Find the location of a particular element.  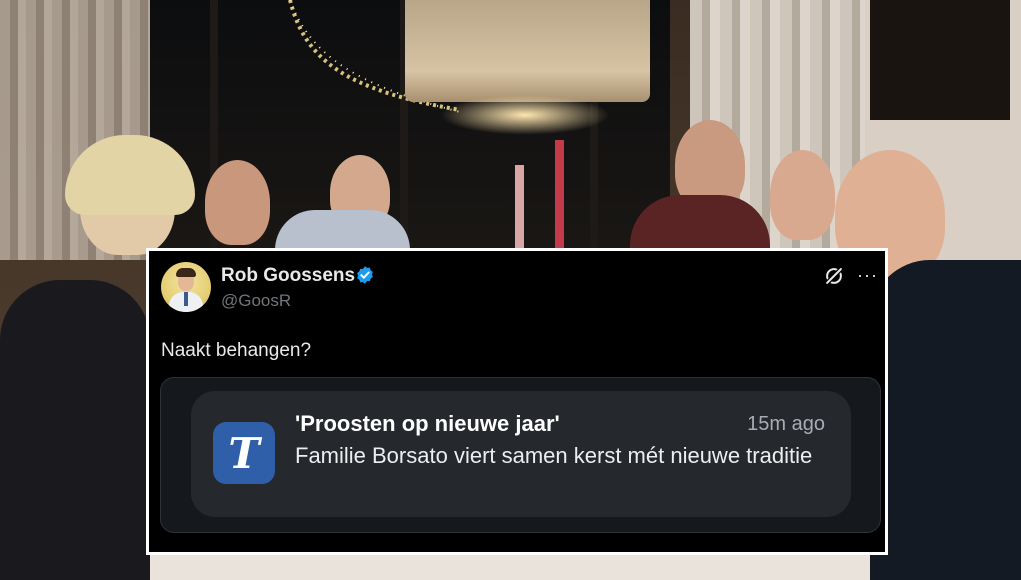

author-name: Rob Goossens is located at coordinates (288, 276).